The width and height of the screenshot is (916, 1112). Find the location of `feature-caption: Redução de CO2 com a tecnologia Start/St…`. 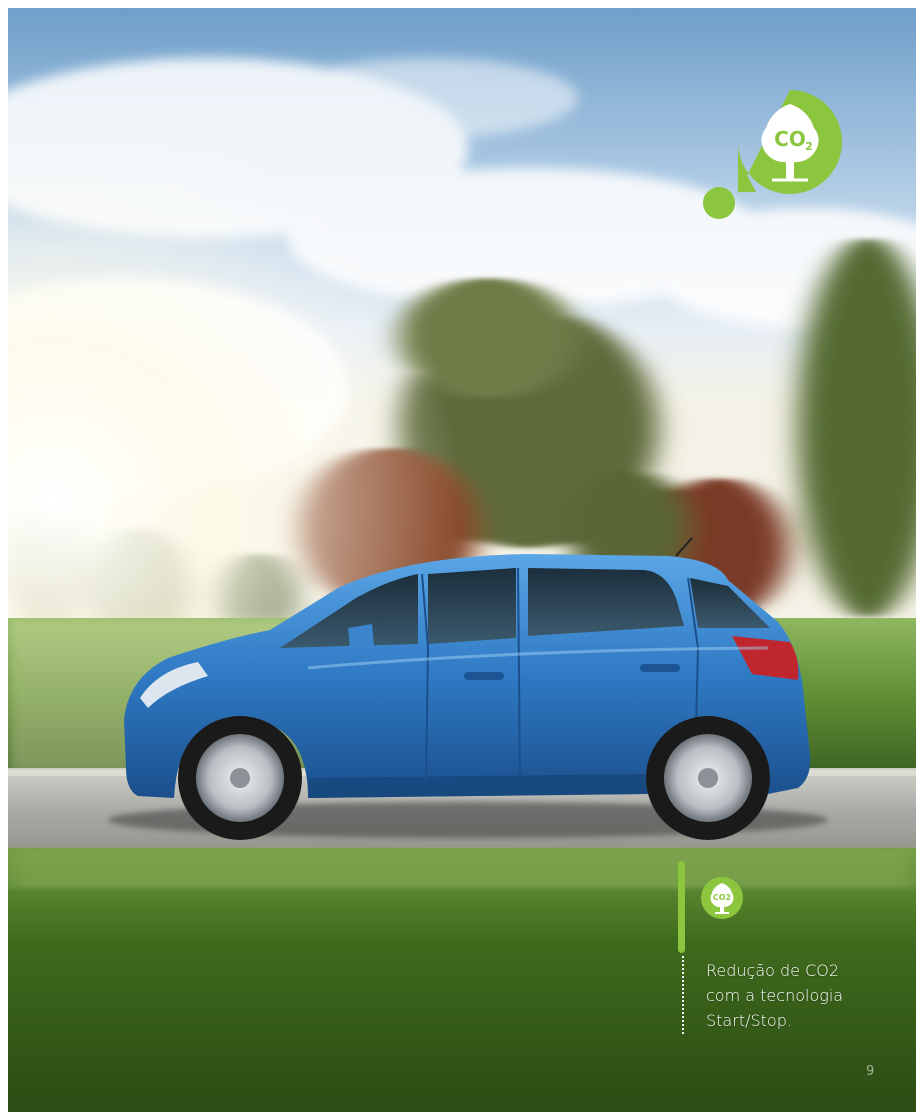

feature-caption: Redução de CO2 com a tecnologia Start/St… is located at coordinates (806, 995).